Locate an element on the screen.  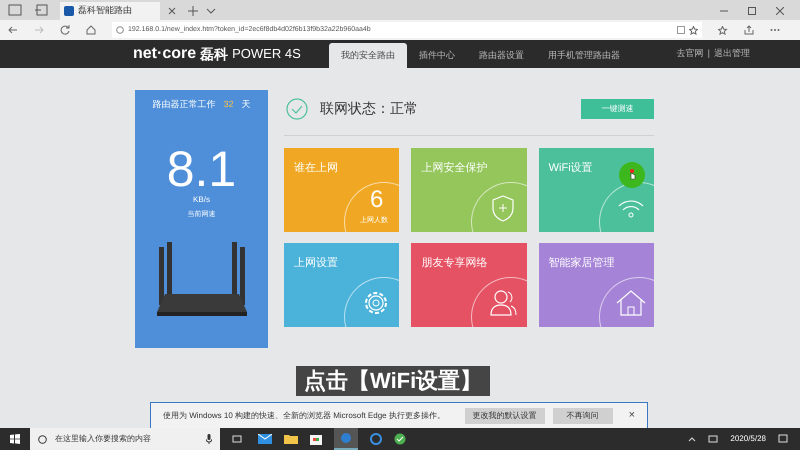
tile-title: 上网设置 is located at coordinates (316, 263).